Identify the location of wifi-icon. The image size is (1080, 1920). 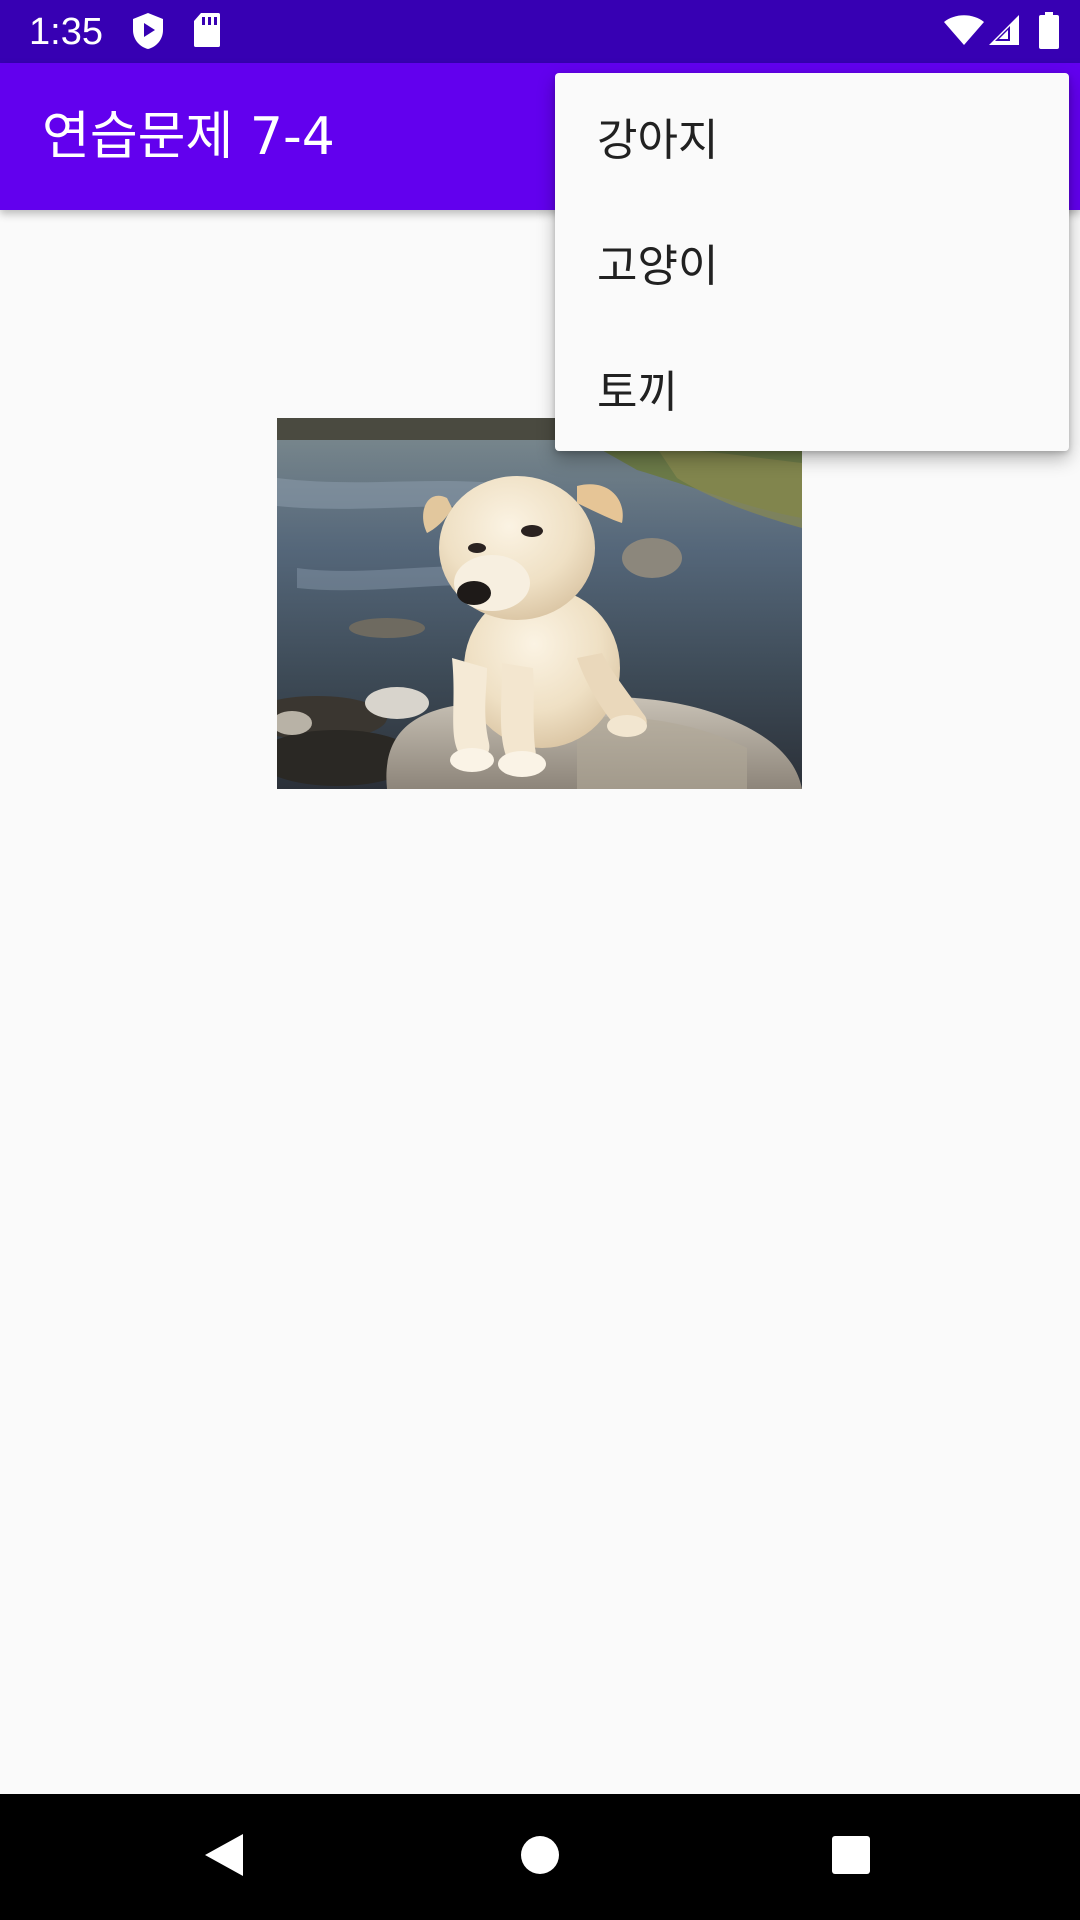
(964, 32).